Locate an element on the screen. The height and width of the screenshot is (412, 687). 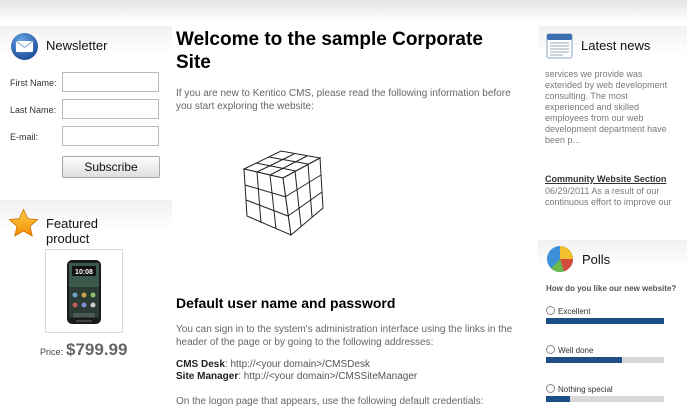
poll-option-label: Nothing special is located at coordinates (585, 389).